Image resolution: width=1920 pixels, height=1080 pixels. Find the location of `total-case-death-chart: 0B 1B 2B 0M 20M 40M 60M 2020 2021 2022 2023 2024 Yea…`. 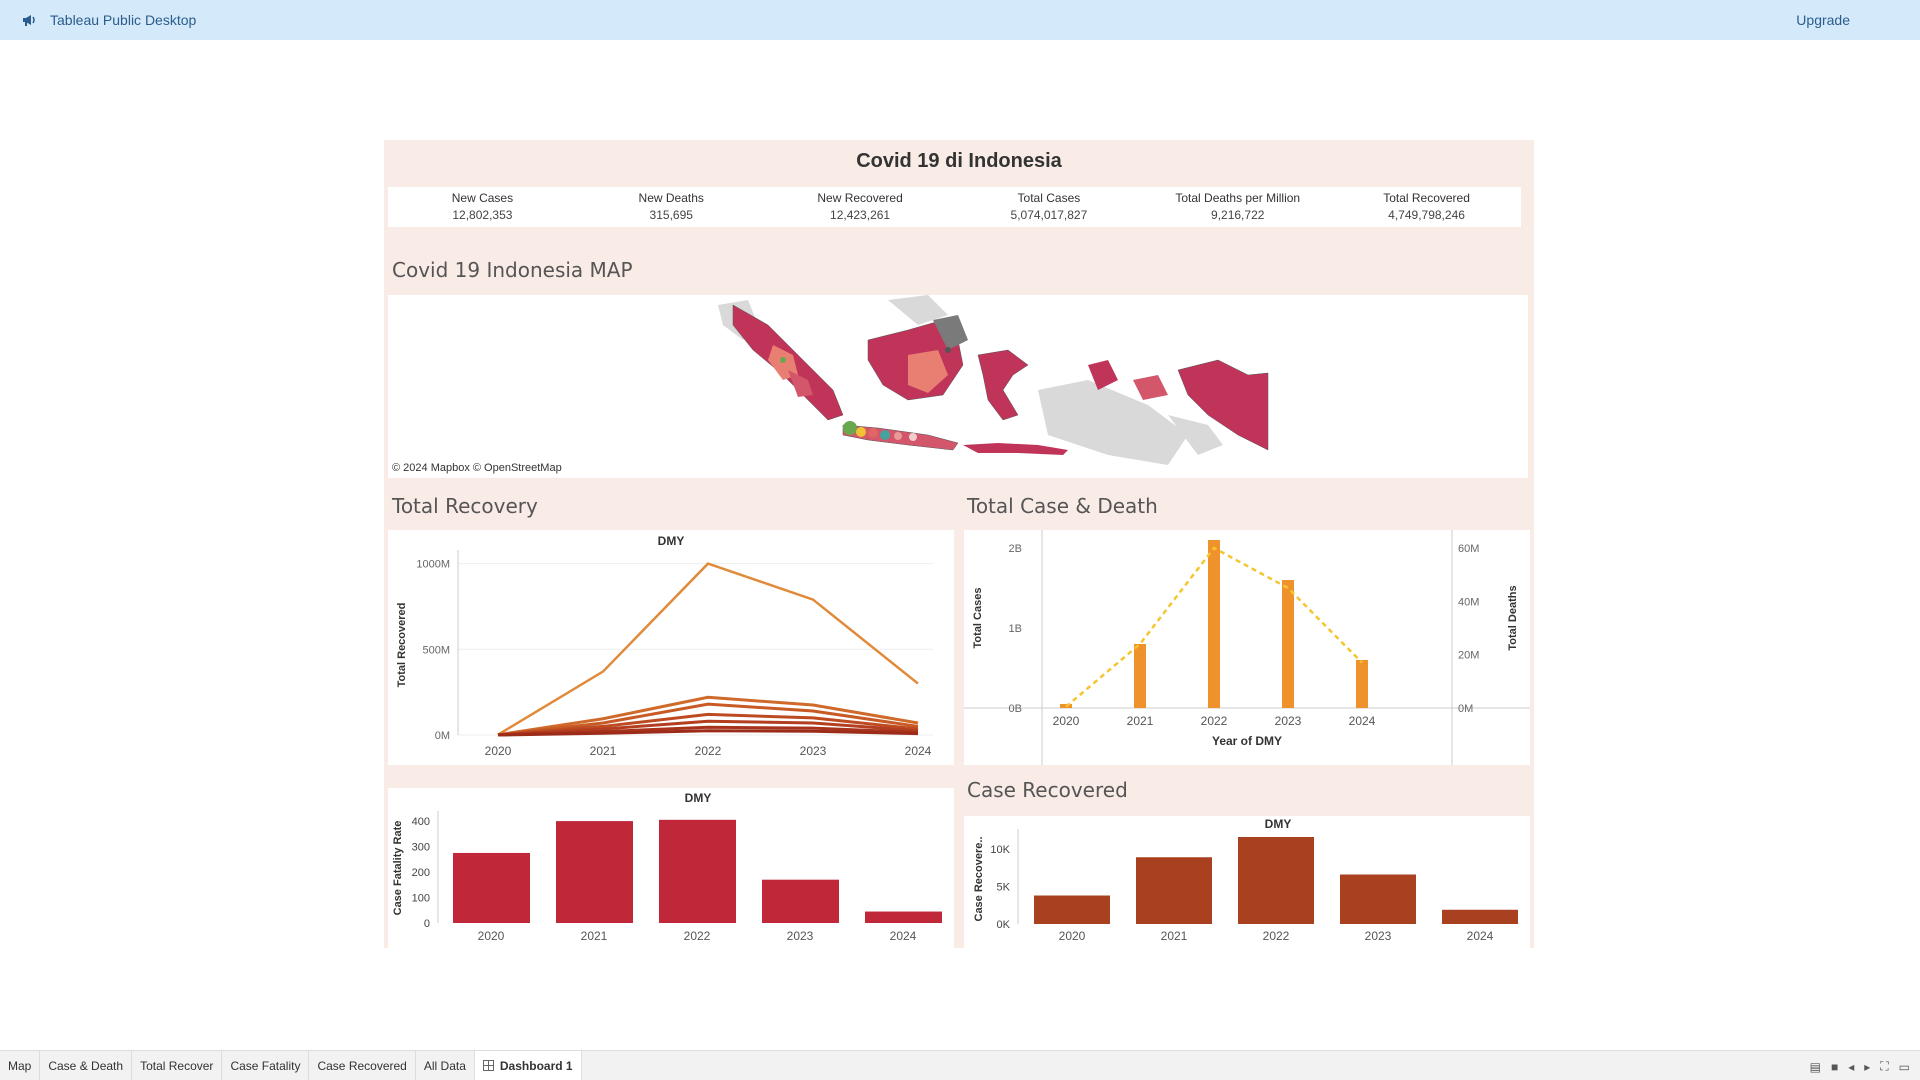

total-case-death-chart: 0B 1B 2B 0M 20M 40M 60M 2020 2021 2022 2023 2024 Yea… is located at coordinates (1247, 647).